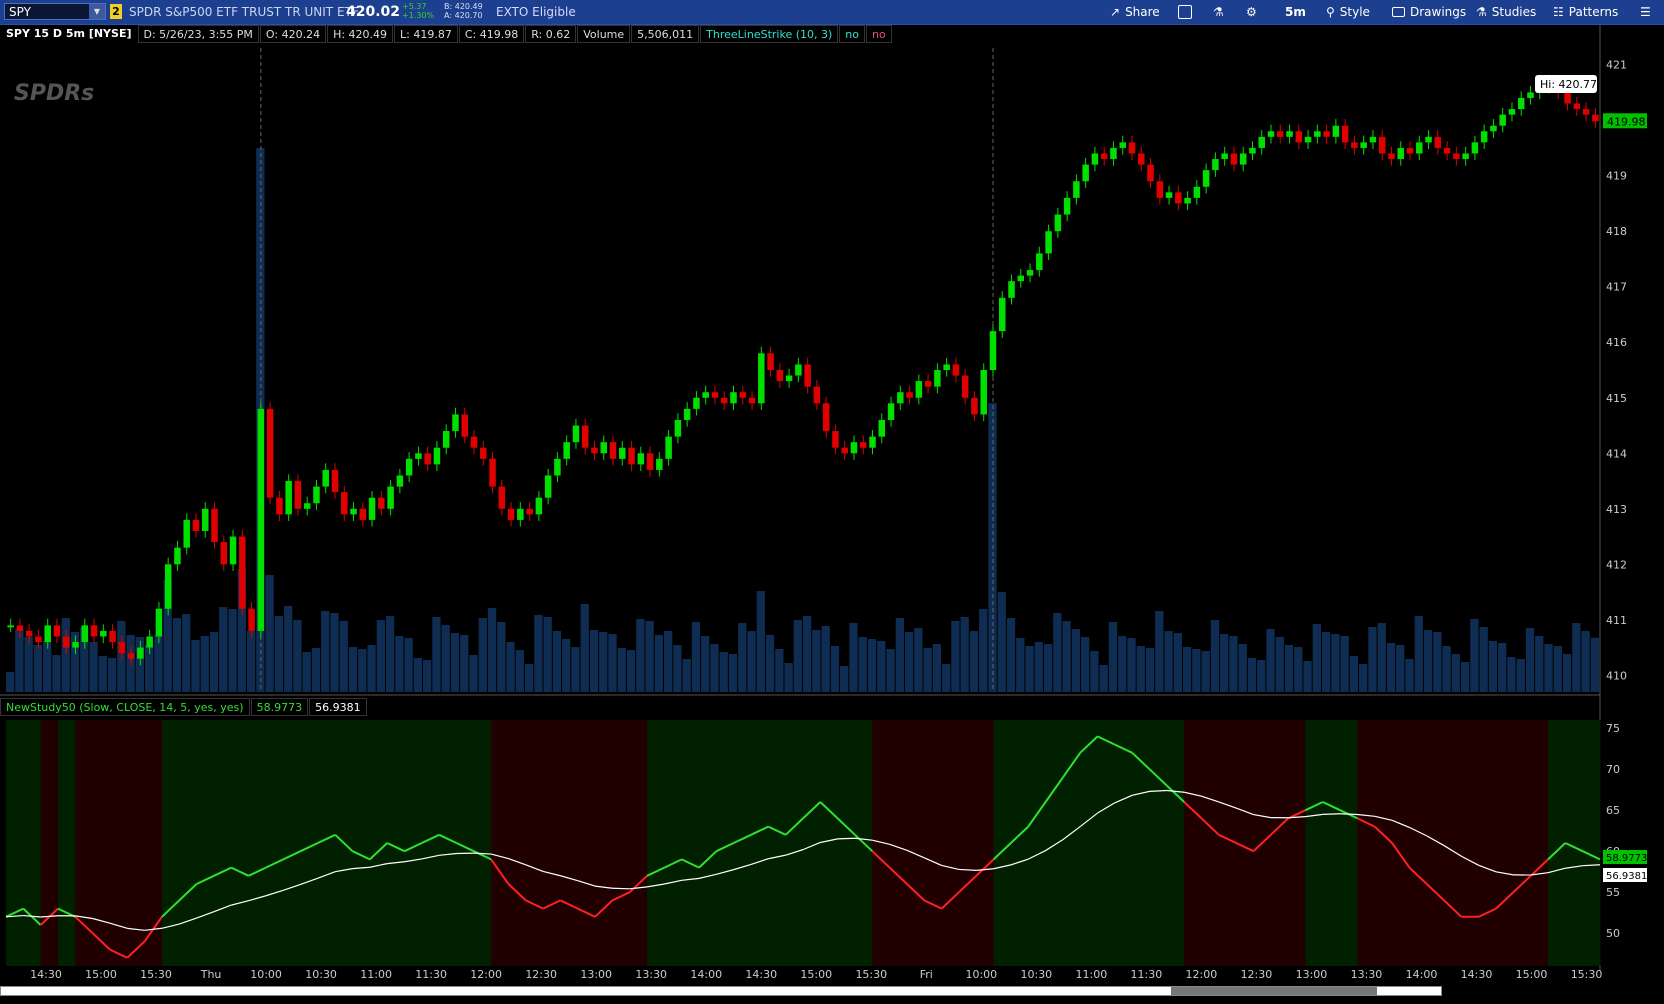  Describe the element at coordinates (1274, 991) in the screenshot. I see `scroll-thumb` at that location.